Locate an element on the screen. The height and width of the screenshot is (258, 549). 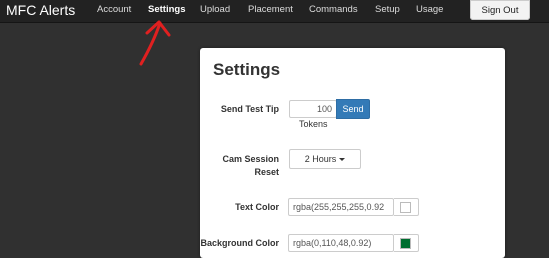
text-color-swatch is located at coordinates (405, 207).